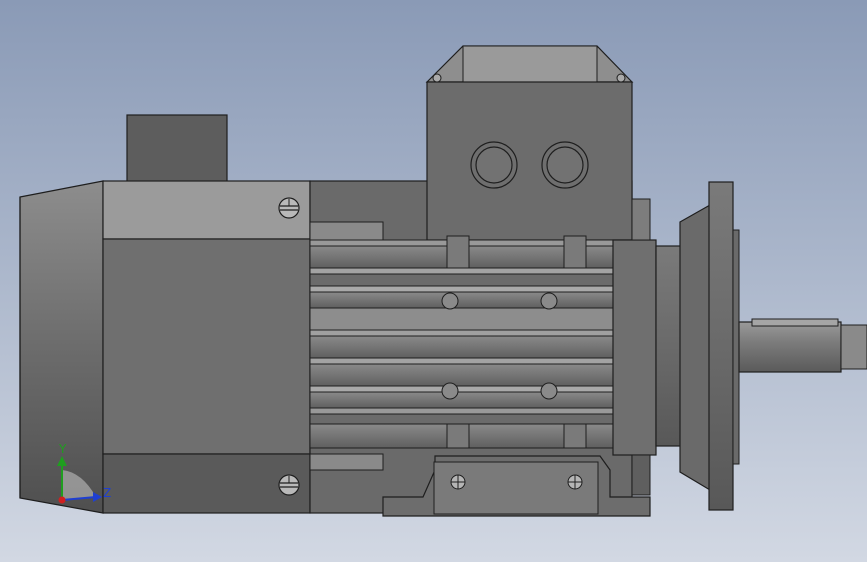 This screenshot has width=867, height=562. I want to click on axis-label-z: Z, so click(107, 493).